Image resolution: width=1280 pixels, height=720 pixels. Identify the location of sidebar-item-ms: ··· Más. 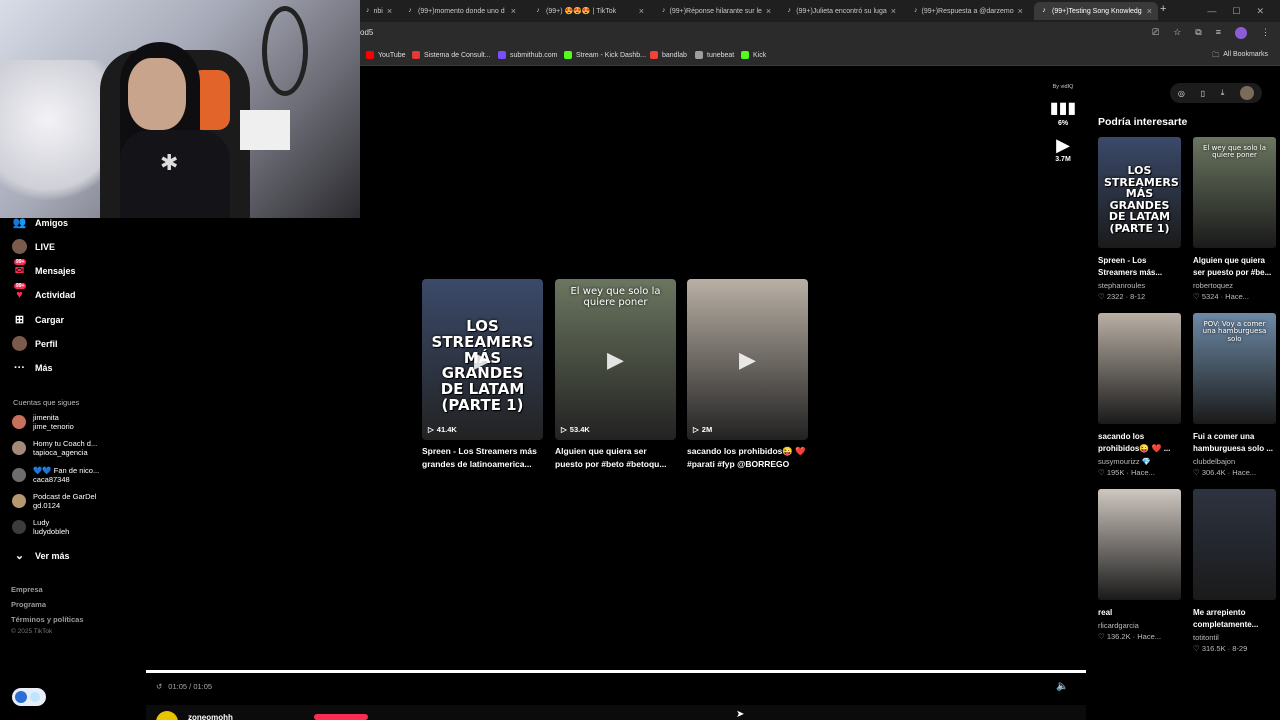
(32, 367).